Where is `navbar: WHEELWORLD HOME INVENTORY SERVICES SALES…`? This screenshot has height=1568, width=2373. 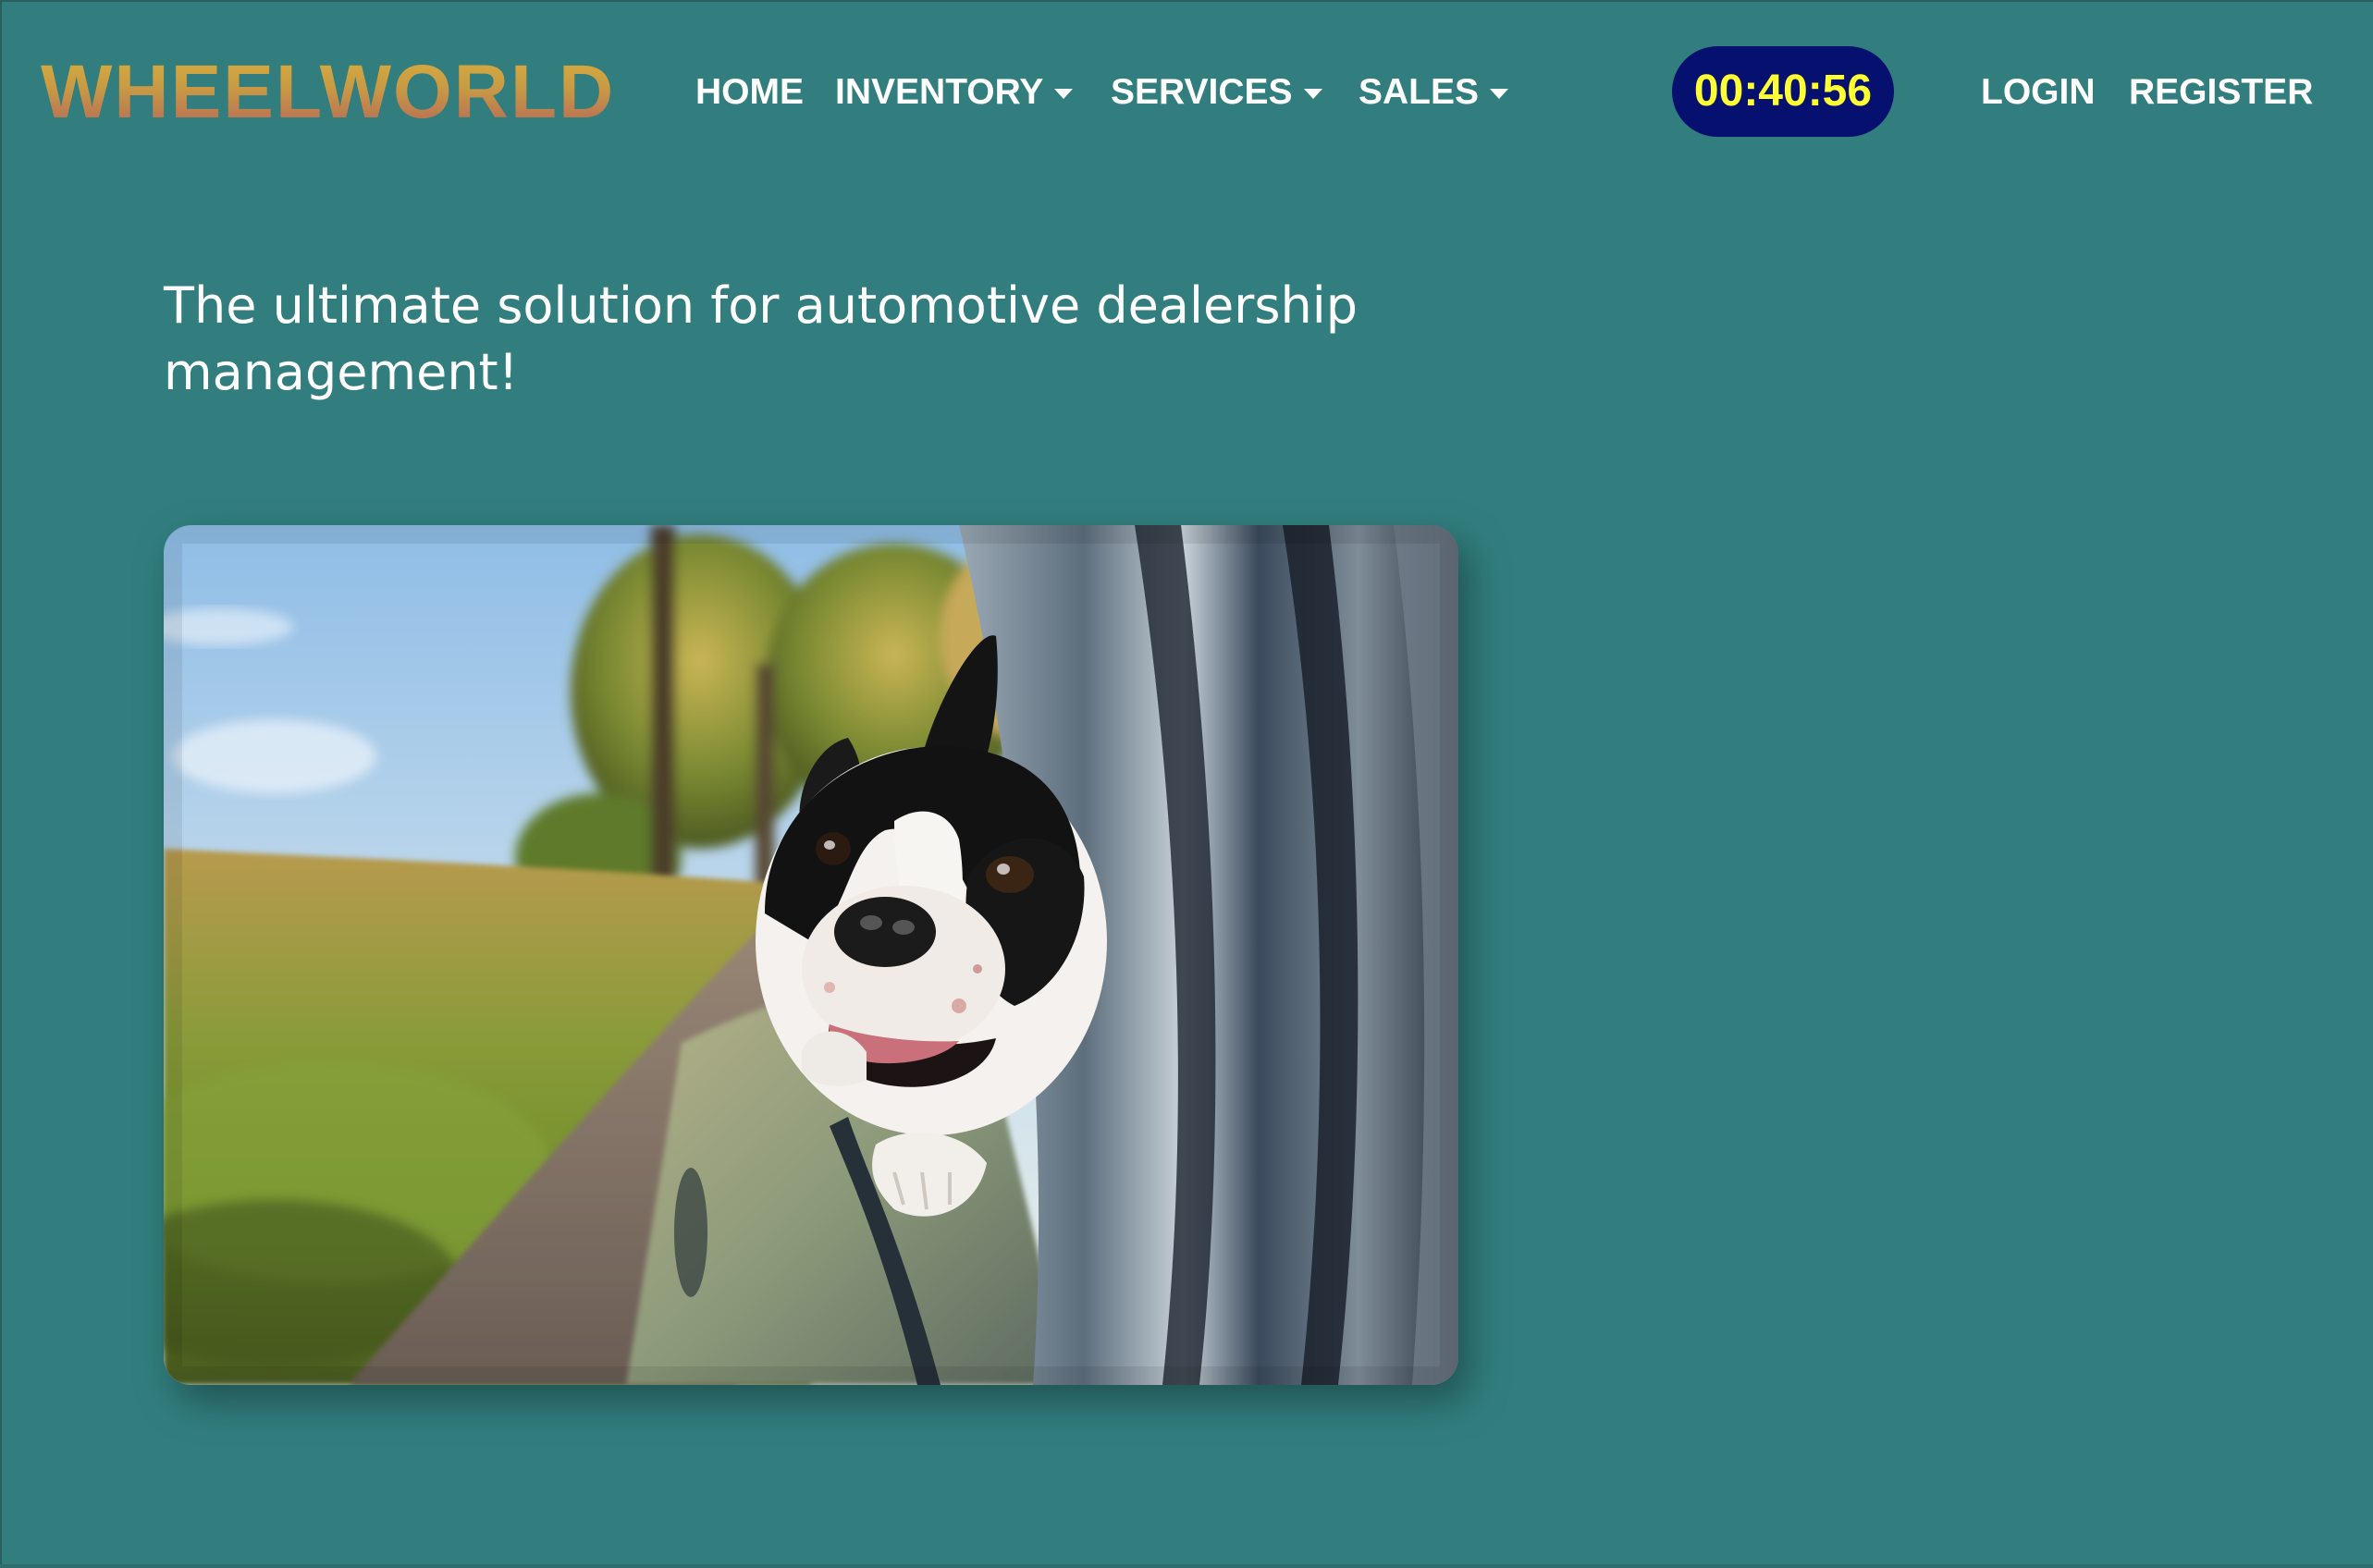
navbar: WHEELWORLD HOME INVENTORY SERVICES SALES… is located at coordinates (1186, 92).